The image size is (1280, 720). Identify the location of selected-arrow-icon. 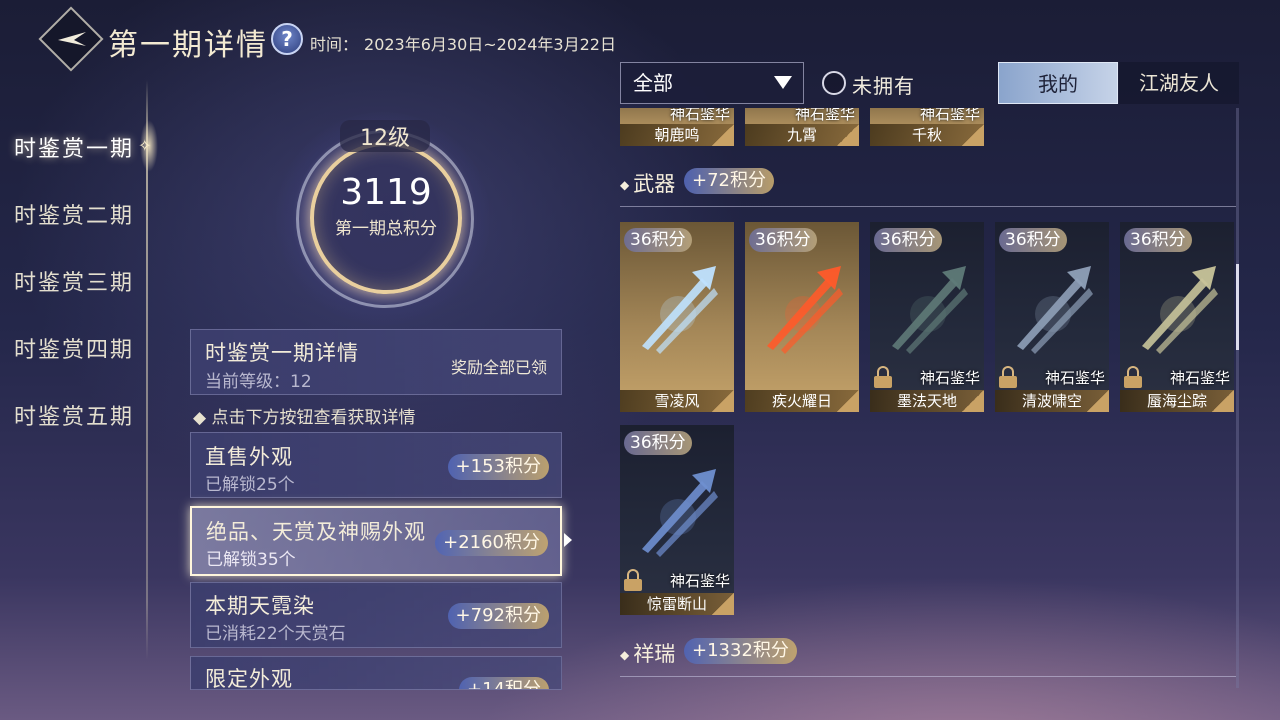
(568, 540).